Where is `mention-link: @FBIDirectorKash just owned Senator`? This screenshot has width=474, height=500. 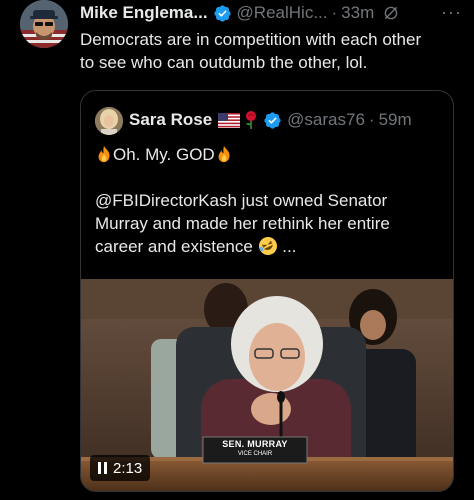
mention-link: @FBIDirectorKash just owned Senator is located at coordinates (241, 200).